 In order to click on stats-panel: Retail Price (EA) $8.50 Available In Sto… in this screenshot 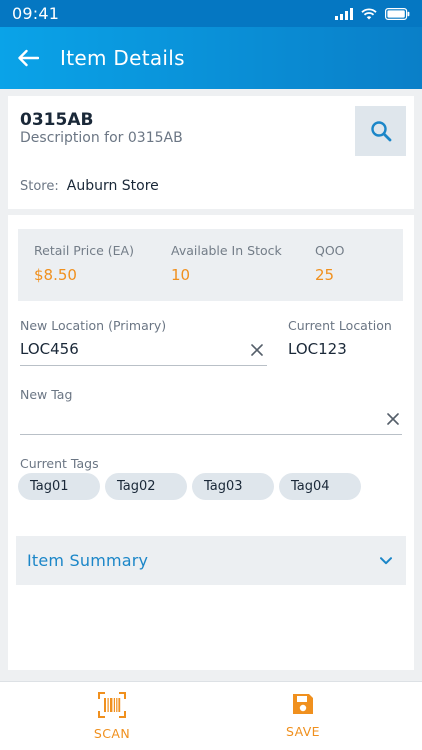, I will do `click(210, 265)`.